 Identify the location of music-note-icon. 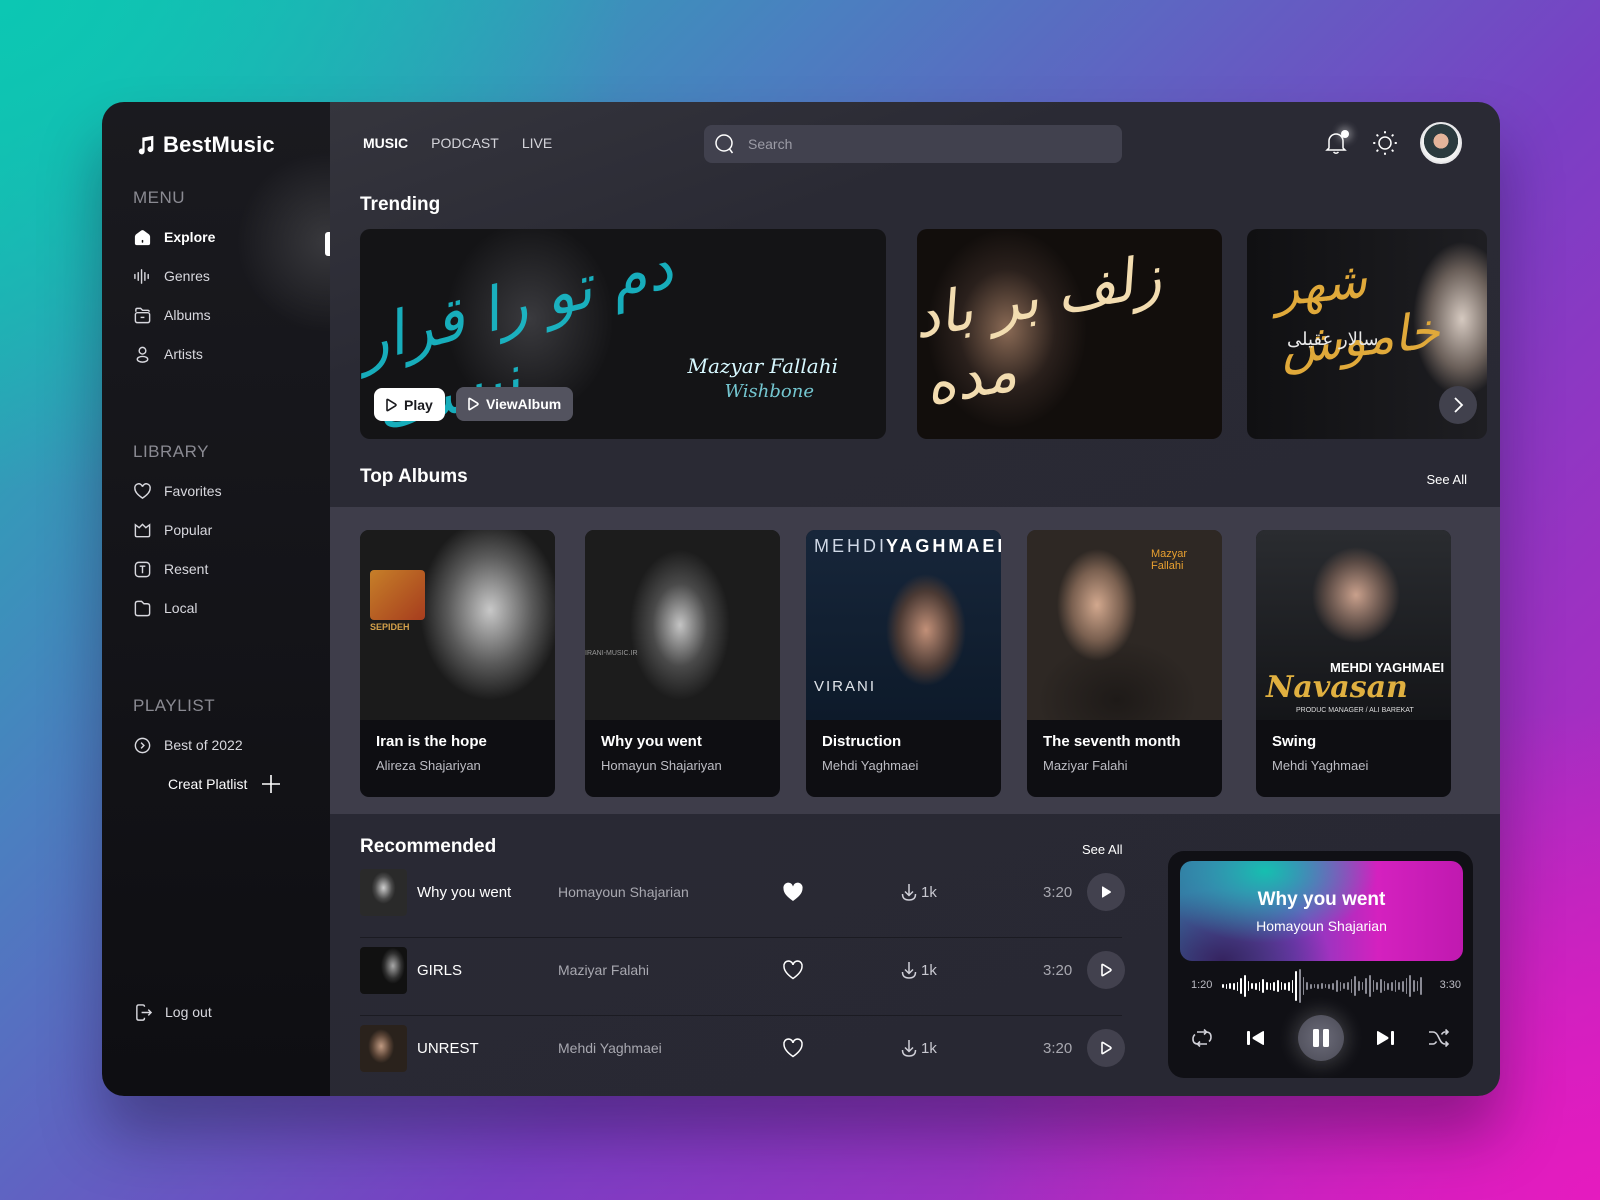
(146, 145).